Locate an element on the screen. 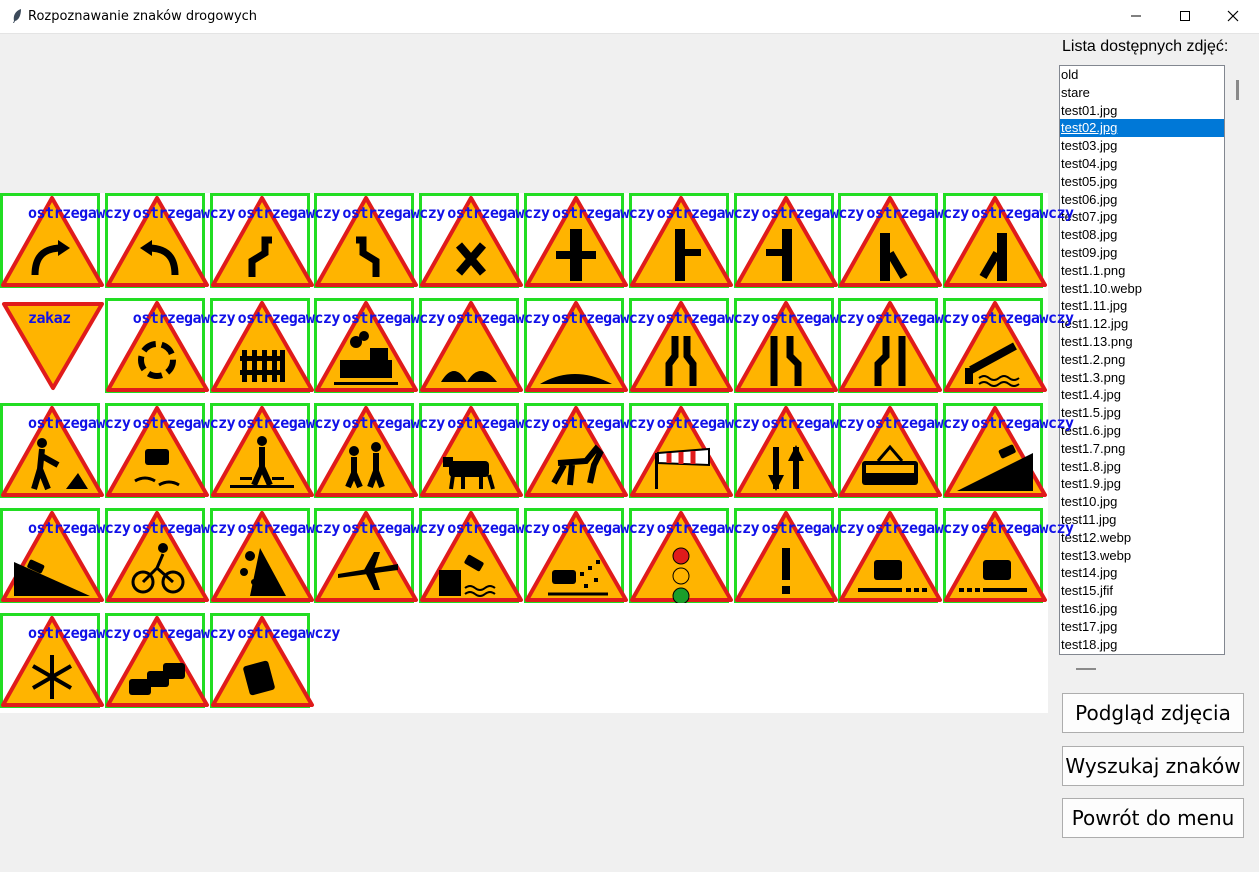 Image resolution: width=1259 pixels, height=872 pixels. minimize-button is located at coordinates (1136, 16).